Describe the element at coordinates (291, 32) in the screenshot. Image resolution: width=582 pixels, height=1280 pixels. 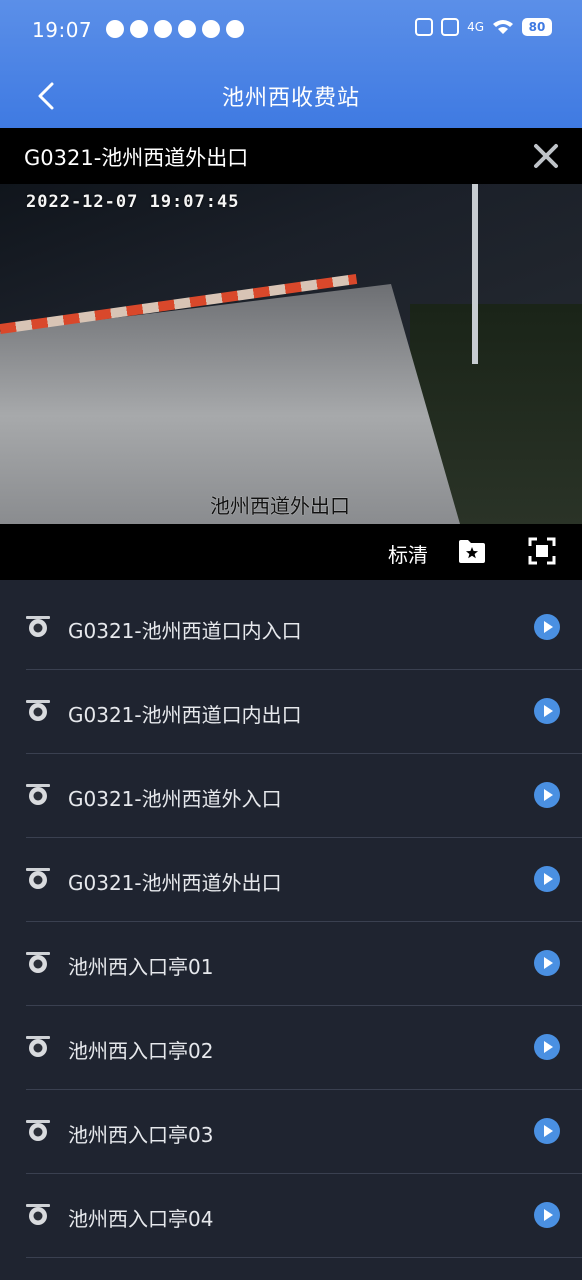
I see `status-bar: 19:07 4G 80` at that location.